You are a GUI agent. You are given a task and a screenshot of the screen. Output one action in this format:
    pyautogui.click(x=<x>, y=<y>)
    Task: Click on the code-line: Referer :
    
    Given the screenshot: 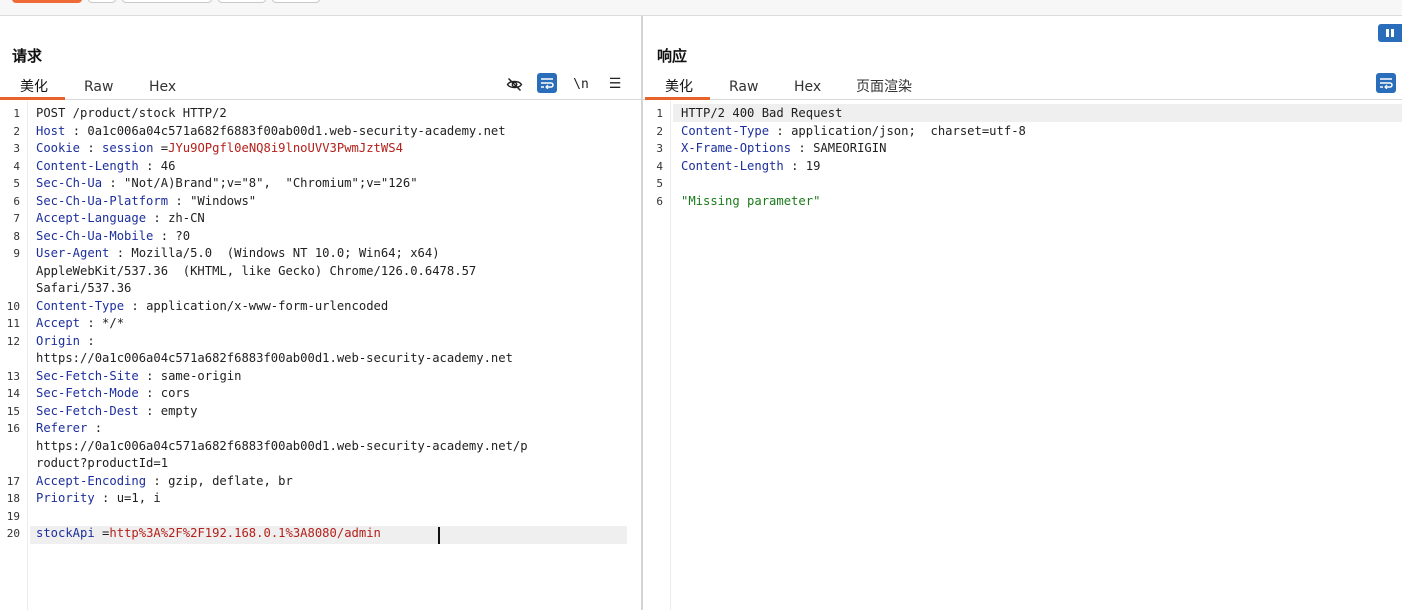 What is the action you would take?
    pyautogui.click(x=69, y=428)
    